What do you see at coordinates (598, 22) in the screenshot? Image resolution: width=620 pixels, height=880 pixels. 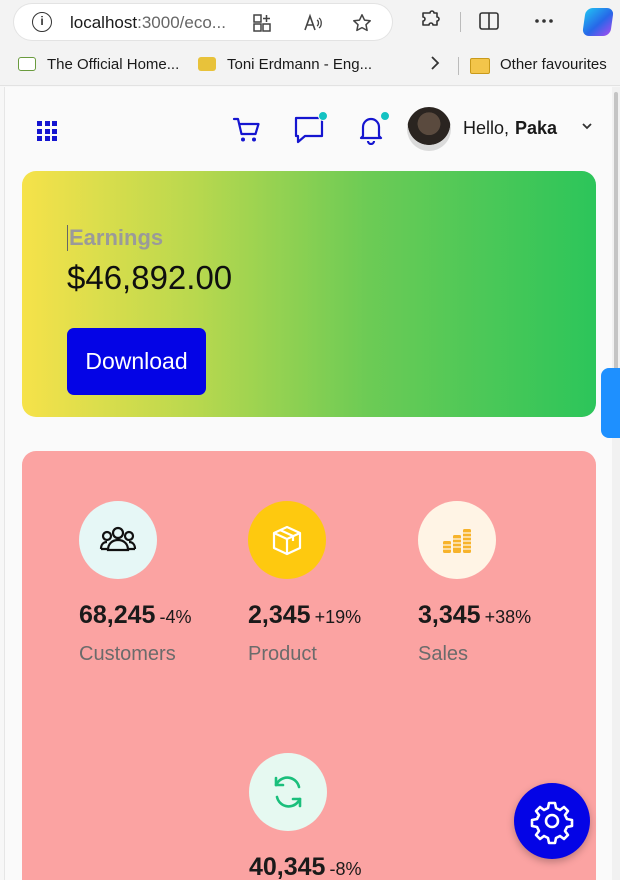 I see `copilot-icon` at bounding box center [598, 22].